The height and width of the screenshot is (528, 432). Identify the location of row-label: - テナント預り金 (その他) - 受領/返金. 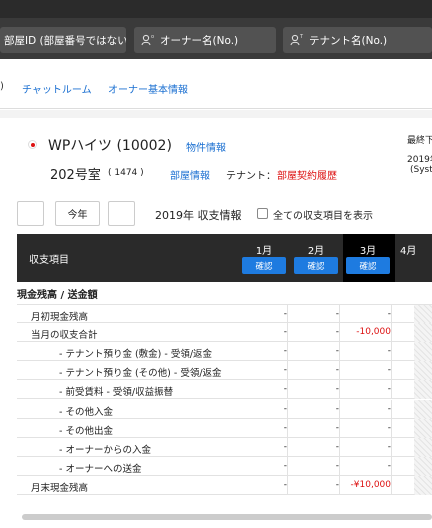
(140, 374).